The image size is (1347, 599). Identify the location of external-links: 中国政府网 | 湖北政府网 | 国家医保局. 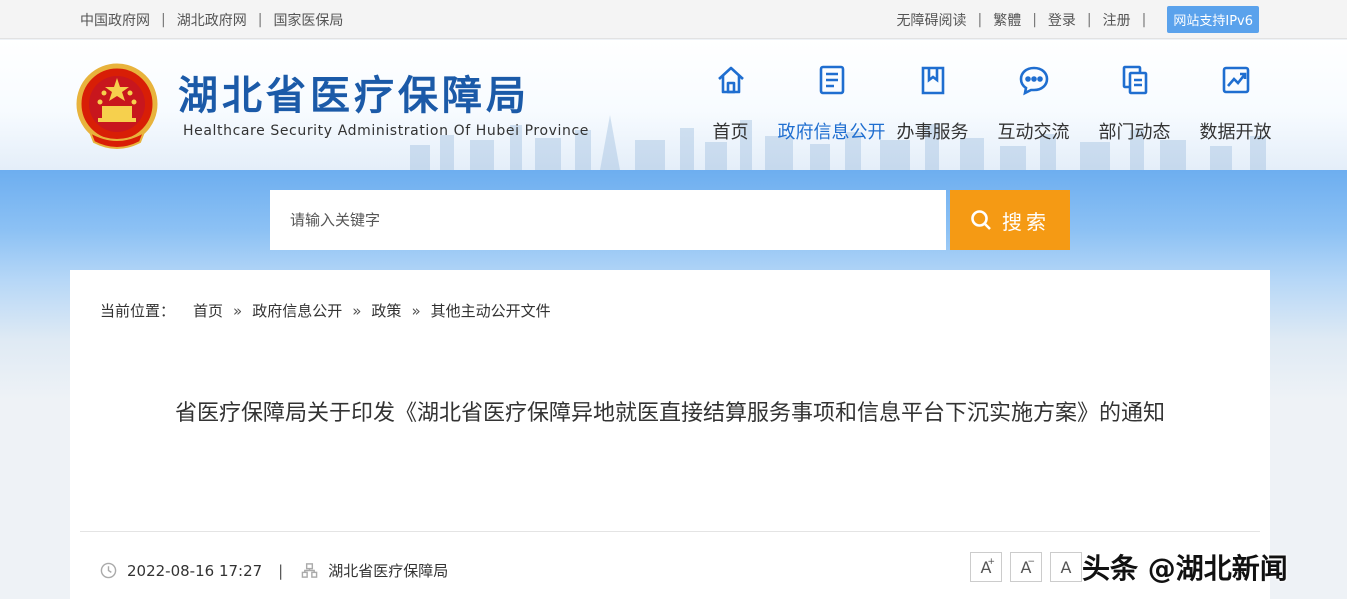
(211, 19).